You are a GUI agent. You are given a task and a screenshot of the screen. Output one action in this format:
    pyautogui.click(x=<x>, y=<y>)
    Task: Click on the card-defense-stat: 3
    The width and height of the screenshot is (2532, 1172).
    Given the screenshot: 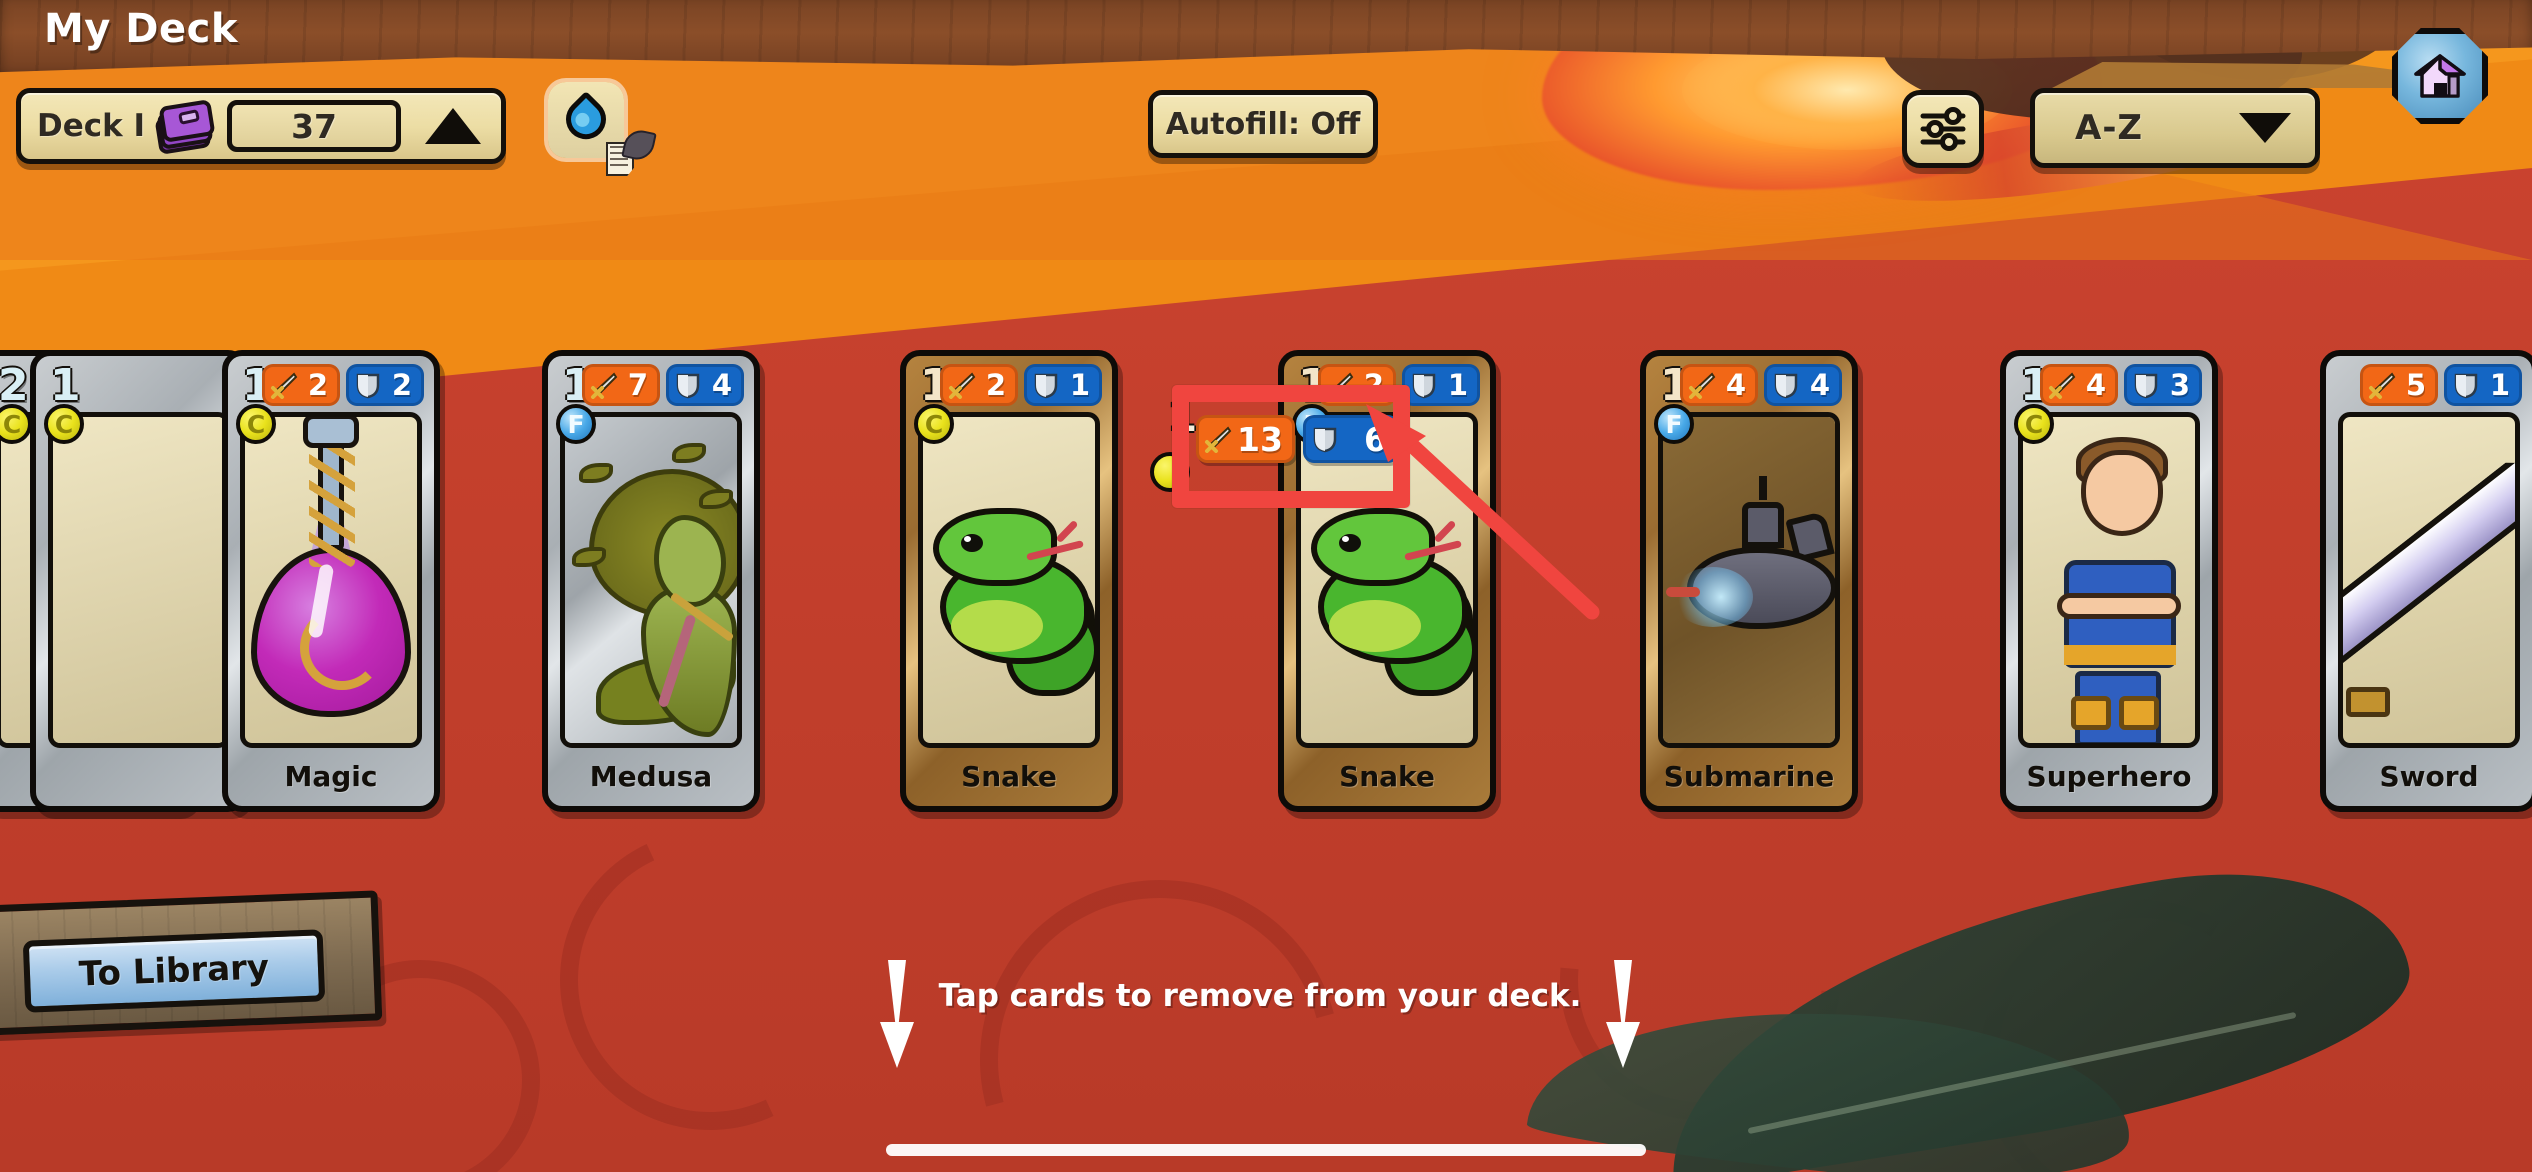 What is the action you would take?
    pyautogui.click(x=2163, y=385)
    